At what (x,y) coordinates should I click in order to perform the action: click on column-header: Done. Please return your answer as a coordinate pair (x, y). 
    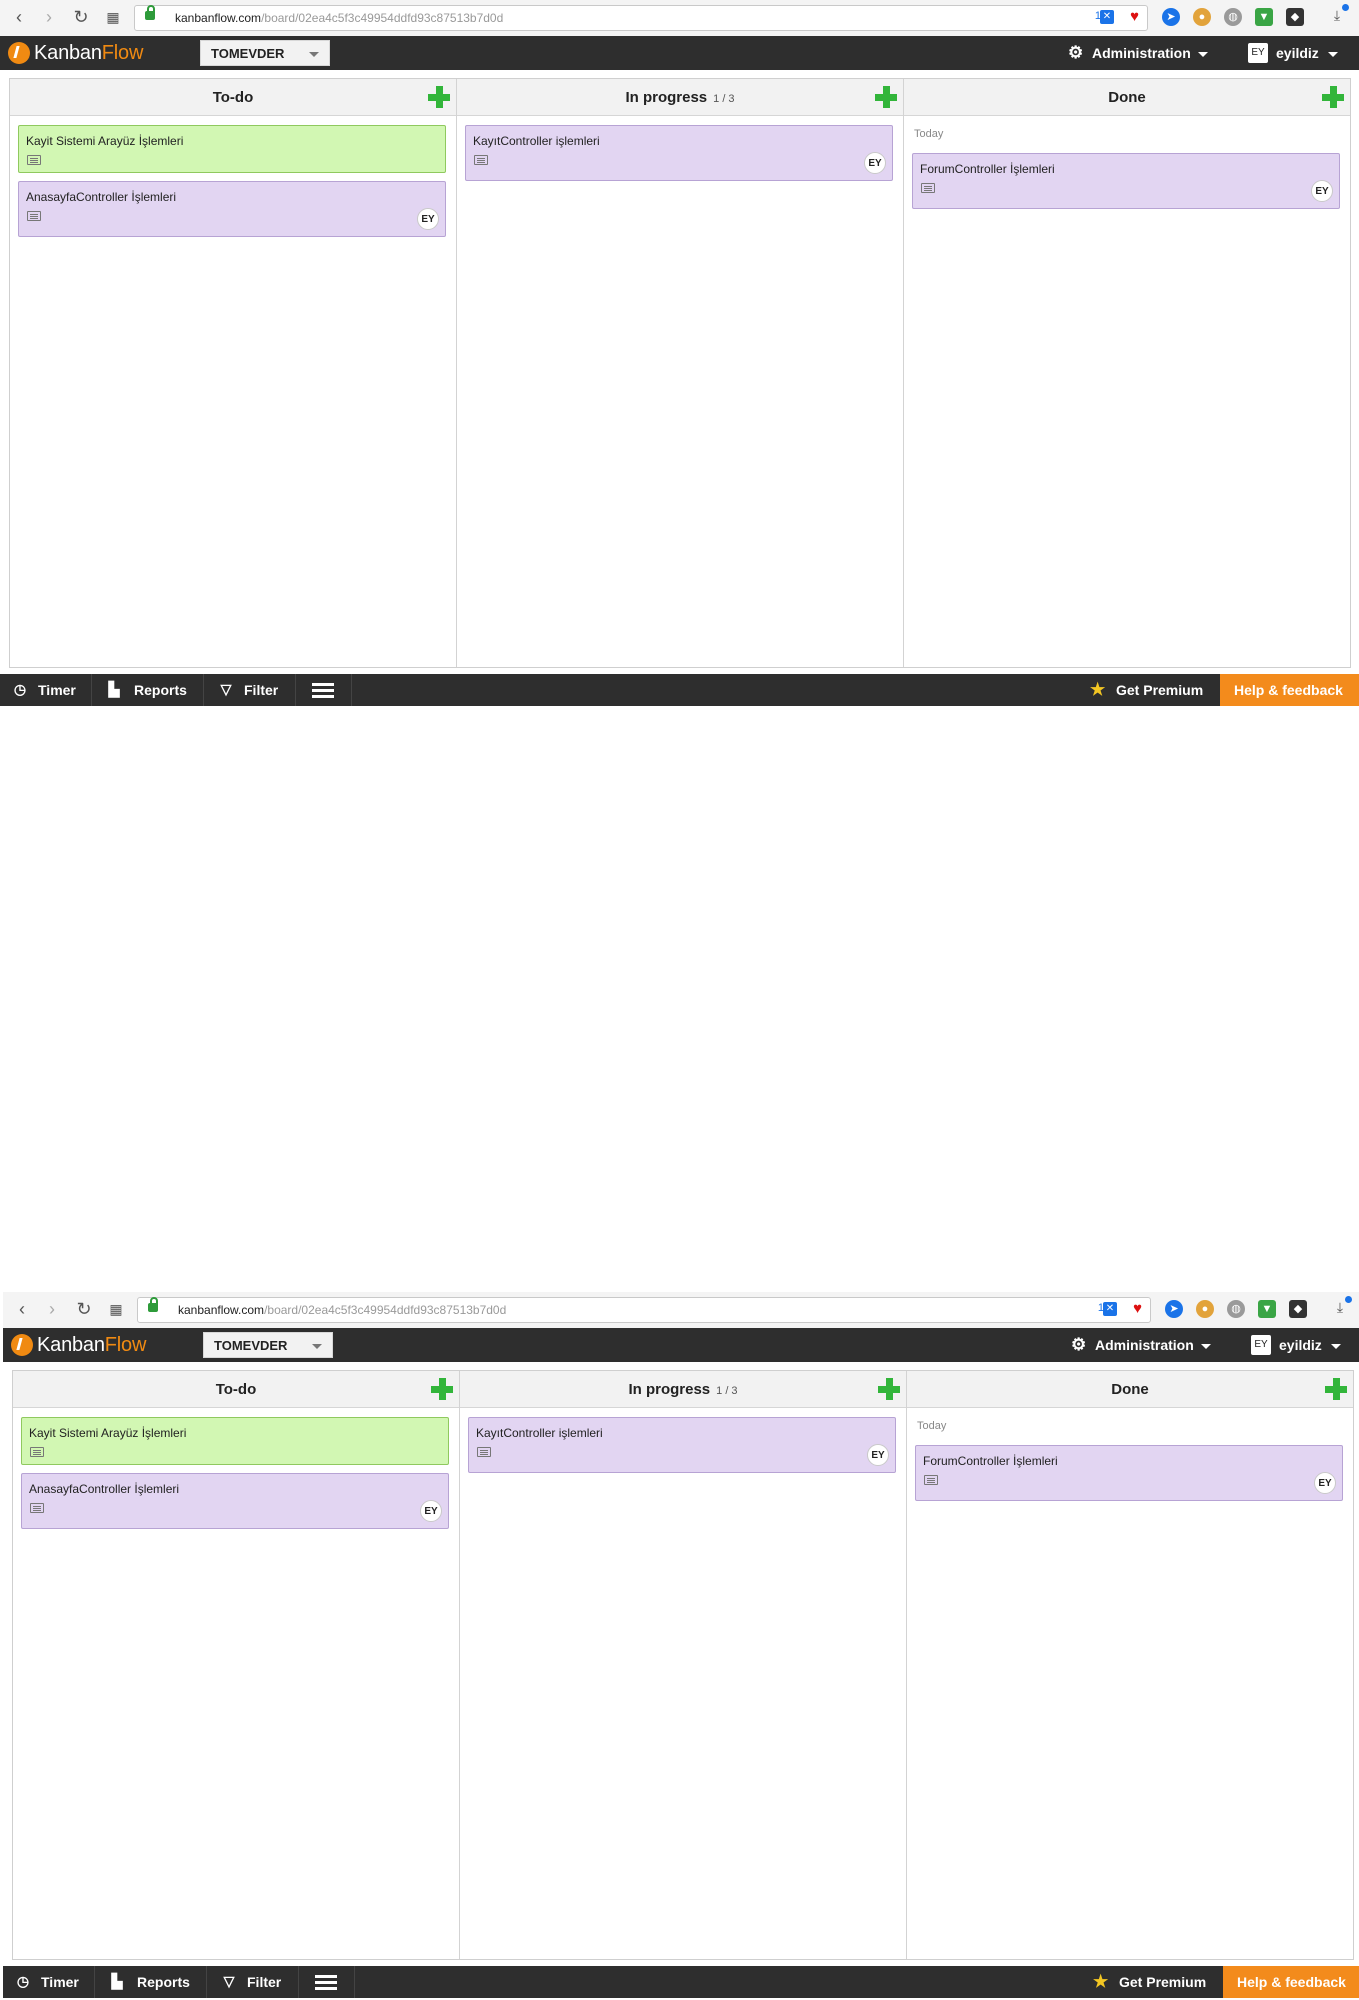
    Looking at the image, I should click on (1130, 1389).